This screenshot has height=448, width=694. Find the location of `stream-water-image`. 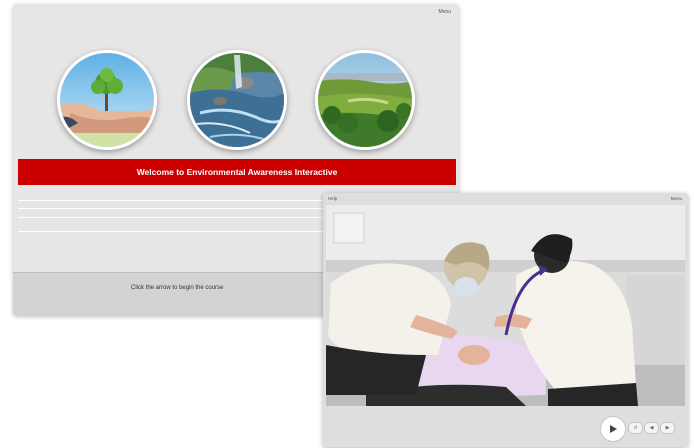

stream-water-image is located at coordinates (237, 100).